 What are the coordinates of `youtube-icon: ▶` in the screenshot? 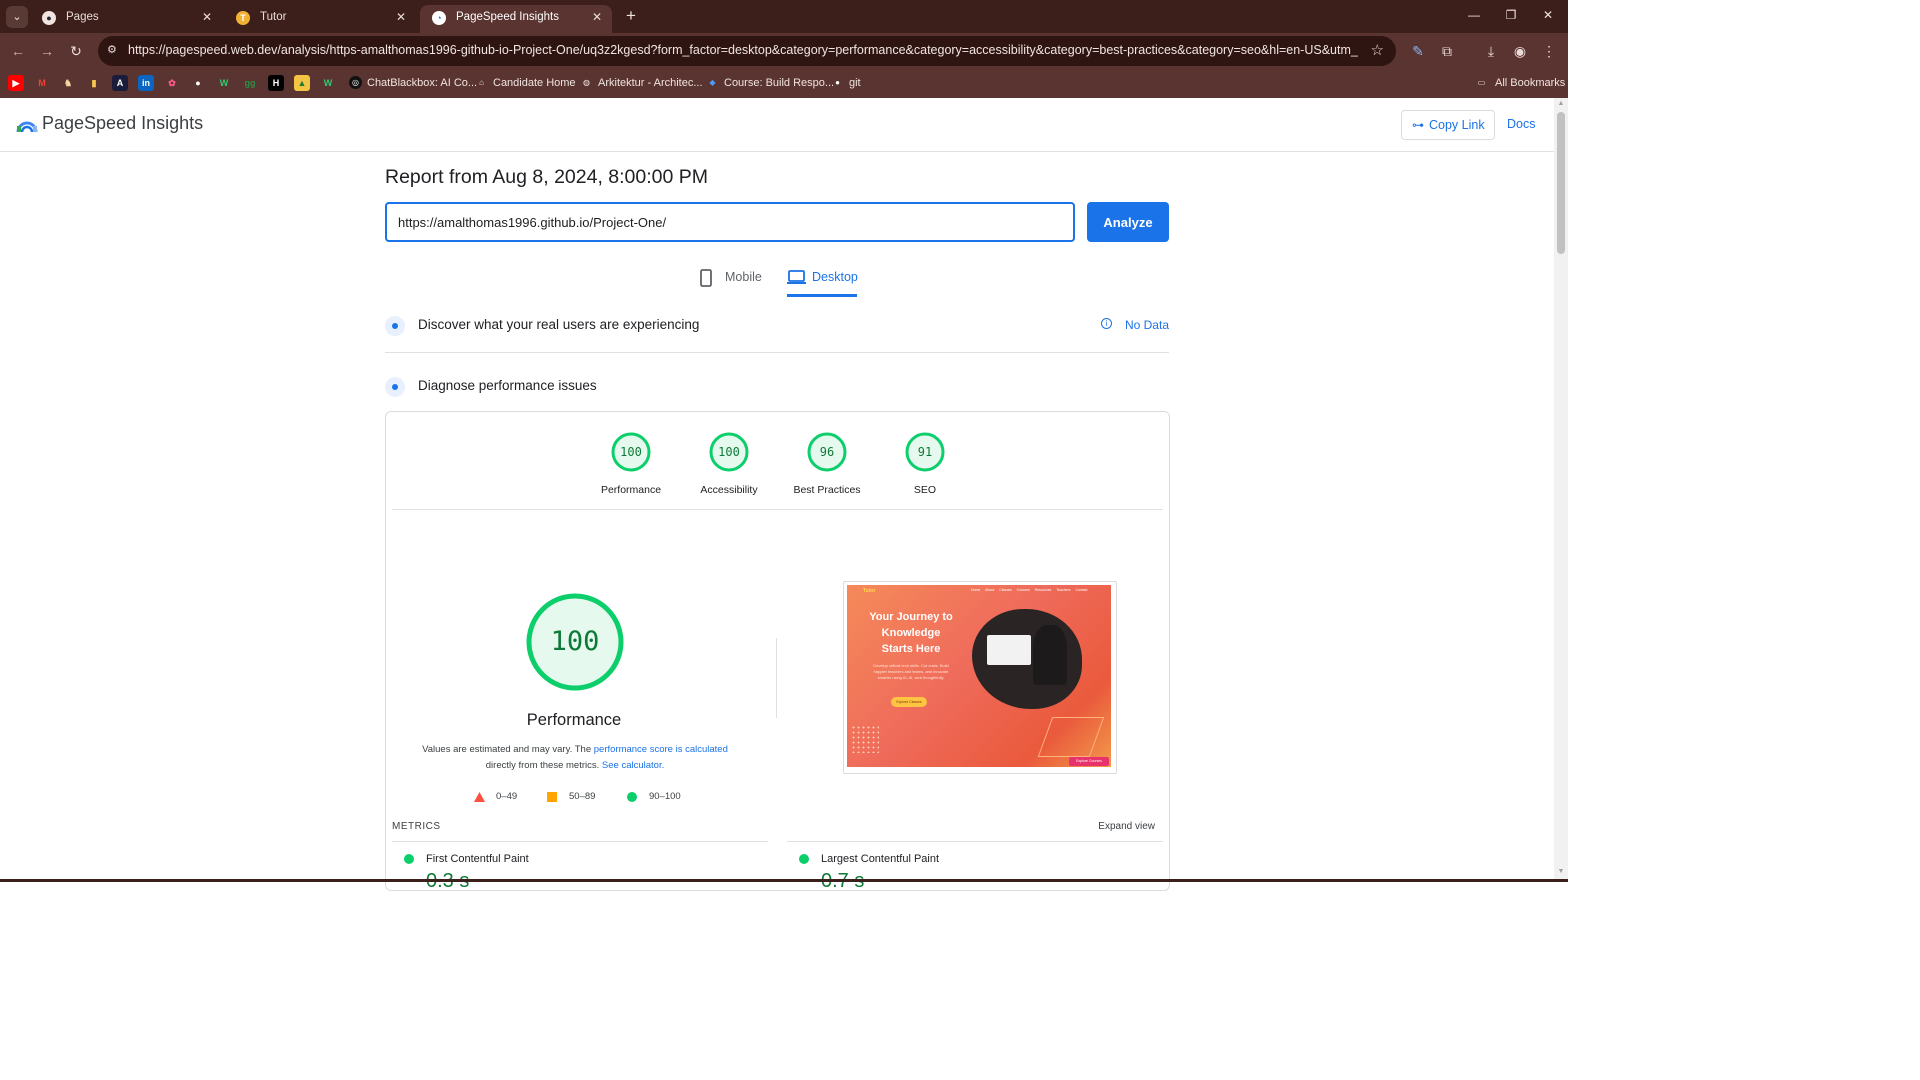 It's located at (16, 83).